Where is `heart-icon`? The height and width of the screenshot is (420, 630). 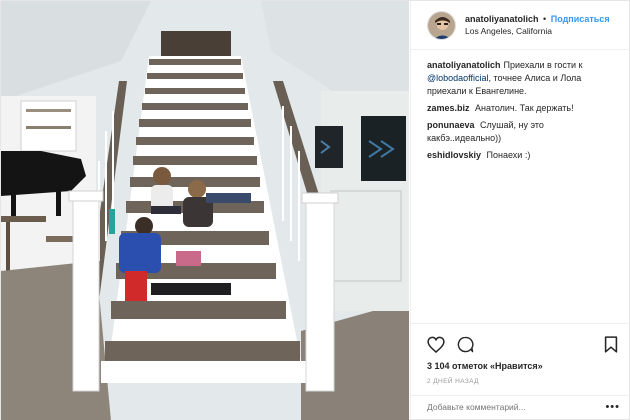
heart-icon is located at coordinates (436, 344).